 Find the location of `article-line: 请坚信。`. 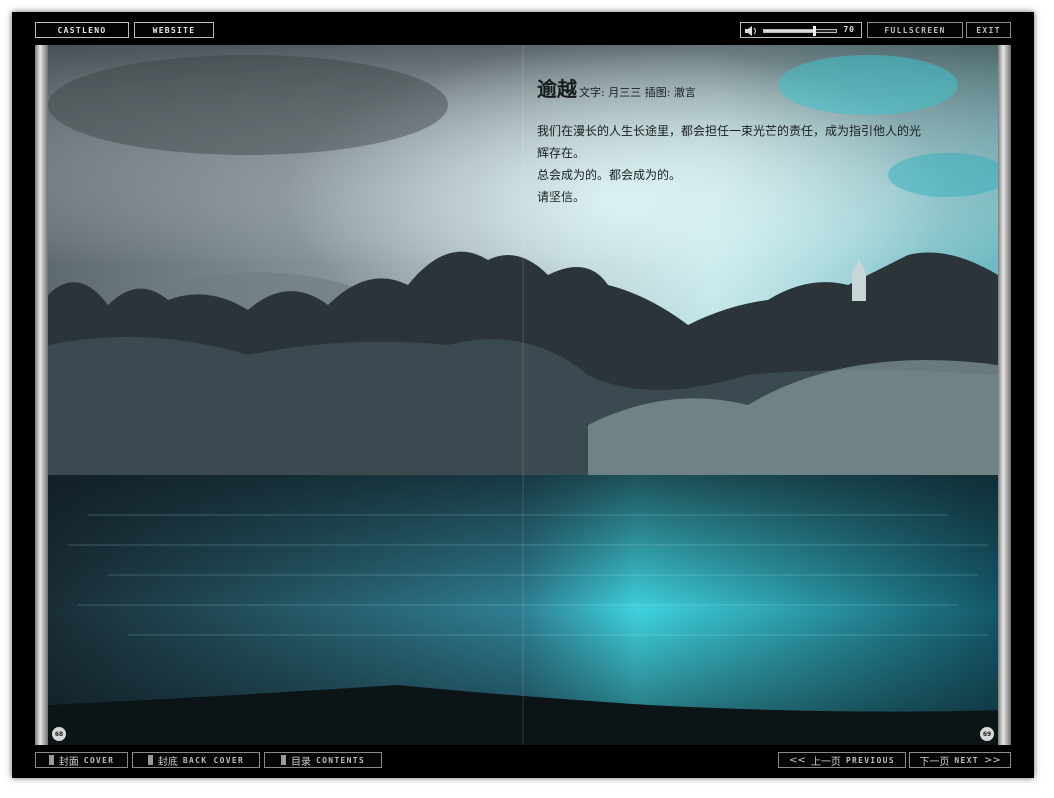

article-line: 请坚信。 is located at coordinates (561, 197).